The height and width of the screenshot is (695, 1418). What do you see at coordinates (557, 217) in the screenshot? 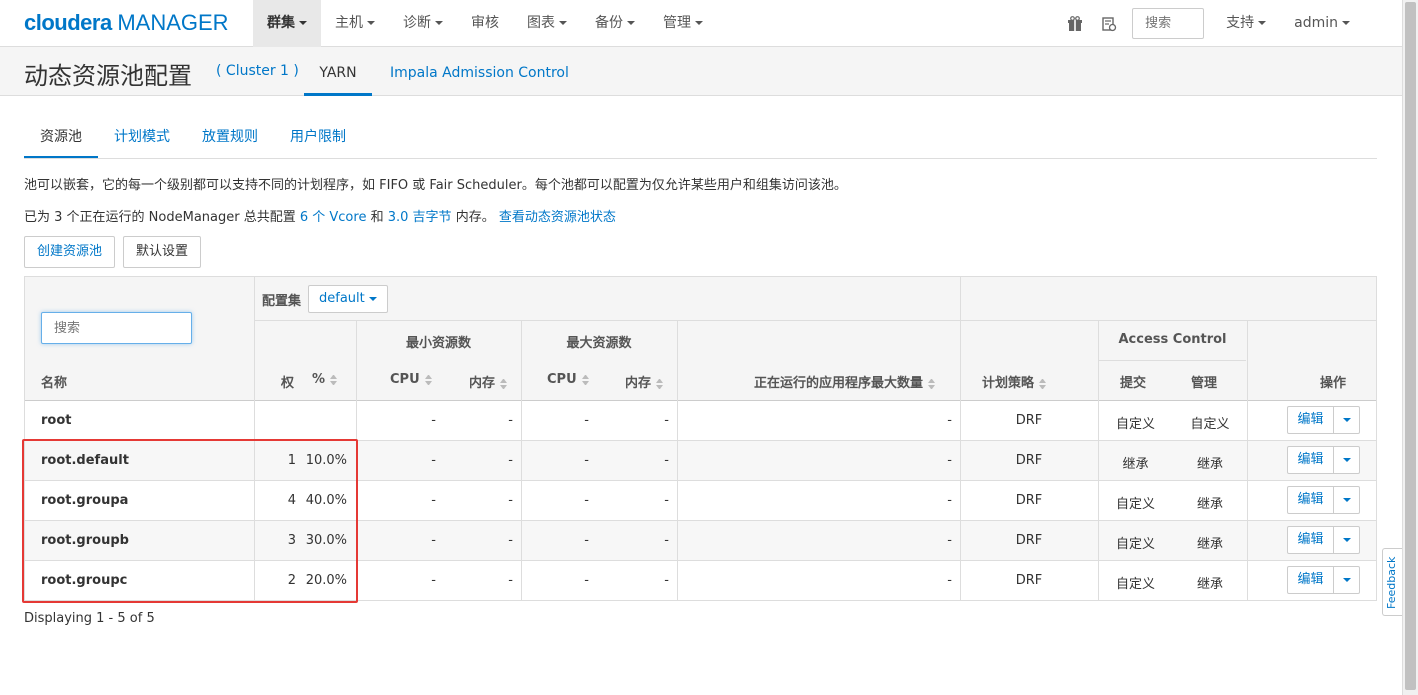
I see `pool-status-link: 查看动态资源池状态` at bounding box center [557, 217].